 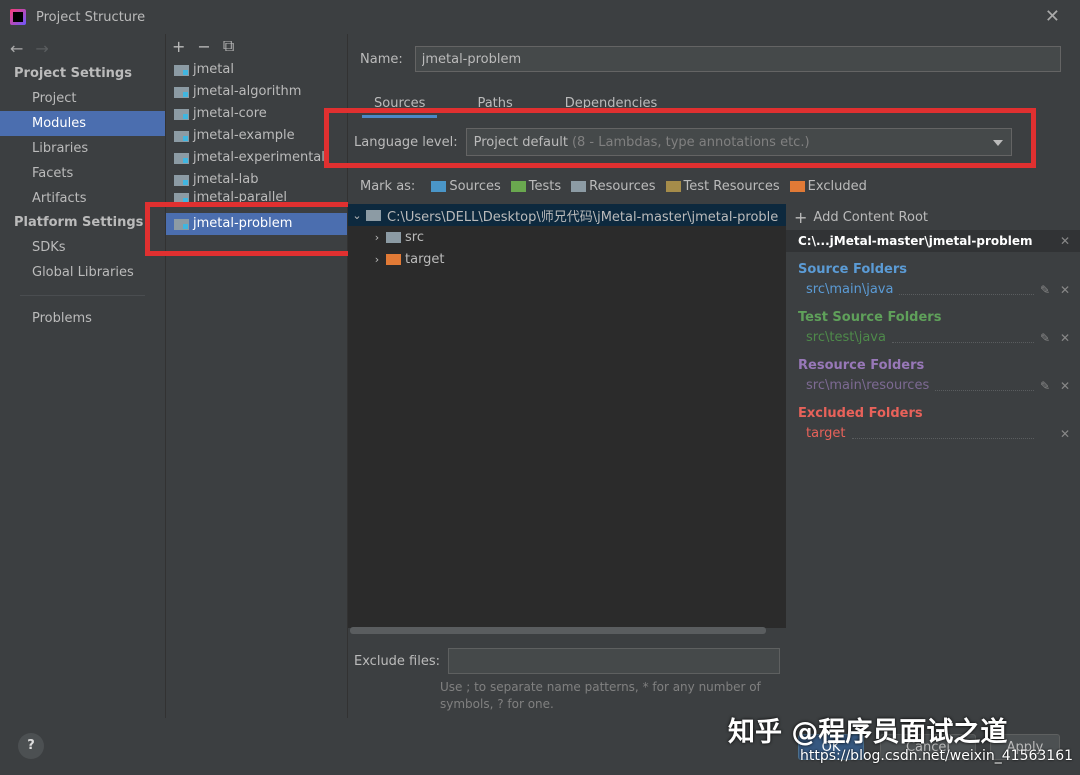 What do you see at coordinates (853, 269) in the screenshot?
I see `folder-group-title: Source Folders` at bounding box center [853, 269].